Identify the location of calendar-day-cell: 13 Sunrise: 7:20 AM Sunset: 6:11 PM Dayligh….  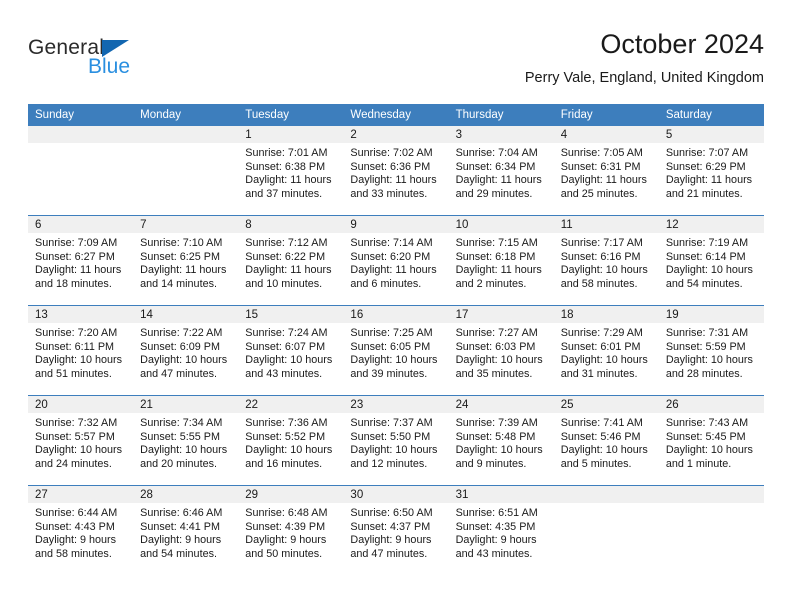
(81, 350).